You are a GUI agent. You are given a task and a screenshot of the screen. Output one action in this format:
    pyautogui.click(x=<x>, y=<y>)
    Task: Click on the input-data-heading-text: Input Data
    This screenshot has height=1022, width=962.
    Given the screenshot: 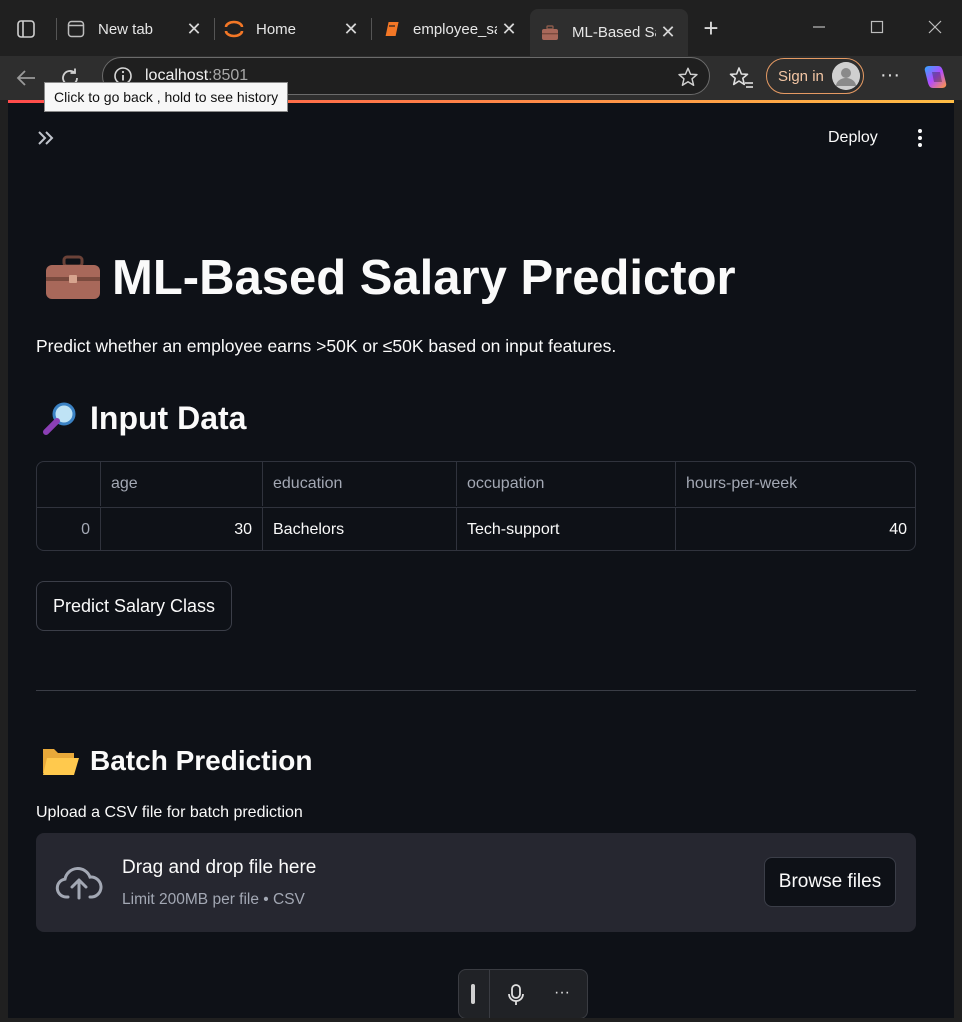 What is the action you would take?
    pyautogui.click(x=168, y=418)
    